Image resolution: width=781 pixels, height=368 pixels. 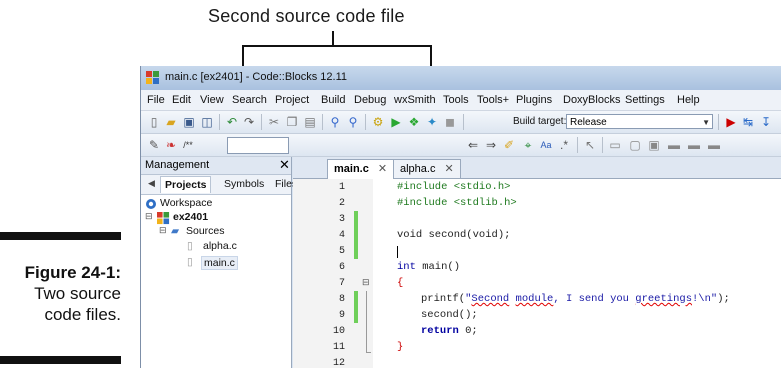 What do you see at coordinates (82, 314) in the screenshot?
I see `figure-caption-line2: code files.` at bounding box center [82, 314].